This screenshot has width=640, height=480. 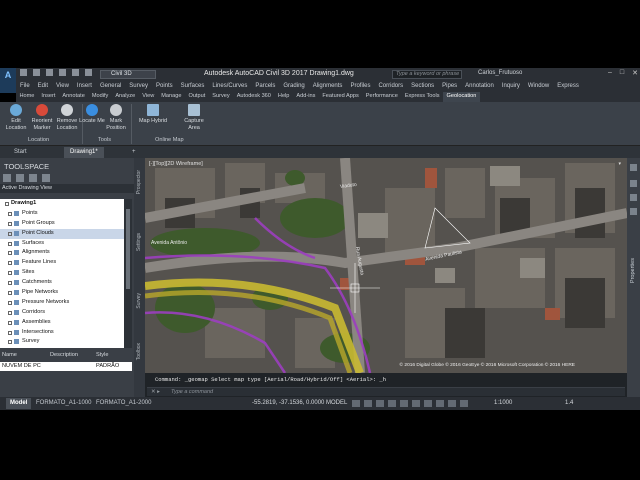 I want to click on tree-item-pipe-networks: Pipe Networks, so click(x=62, y=293).